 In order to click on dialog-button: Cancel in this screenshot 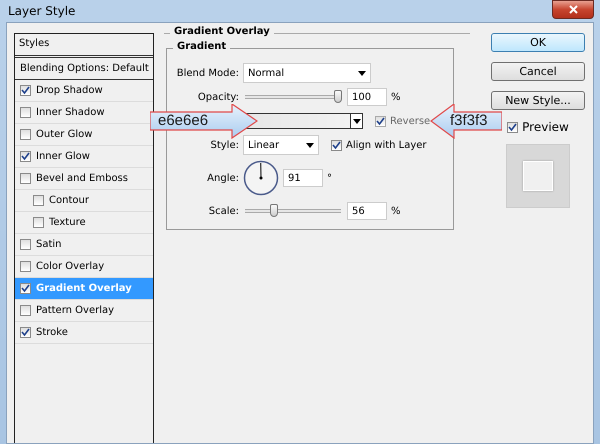, I will do `click(538, 71)`.